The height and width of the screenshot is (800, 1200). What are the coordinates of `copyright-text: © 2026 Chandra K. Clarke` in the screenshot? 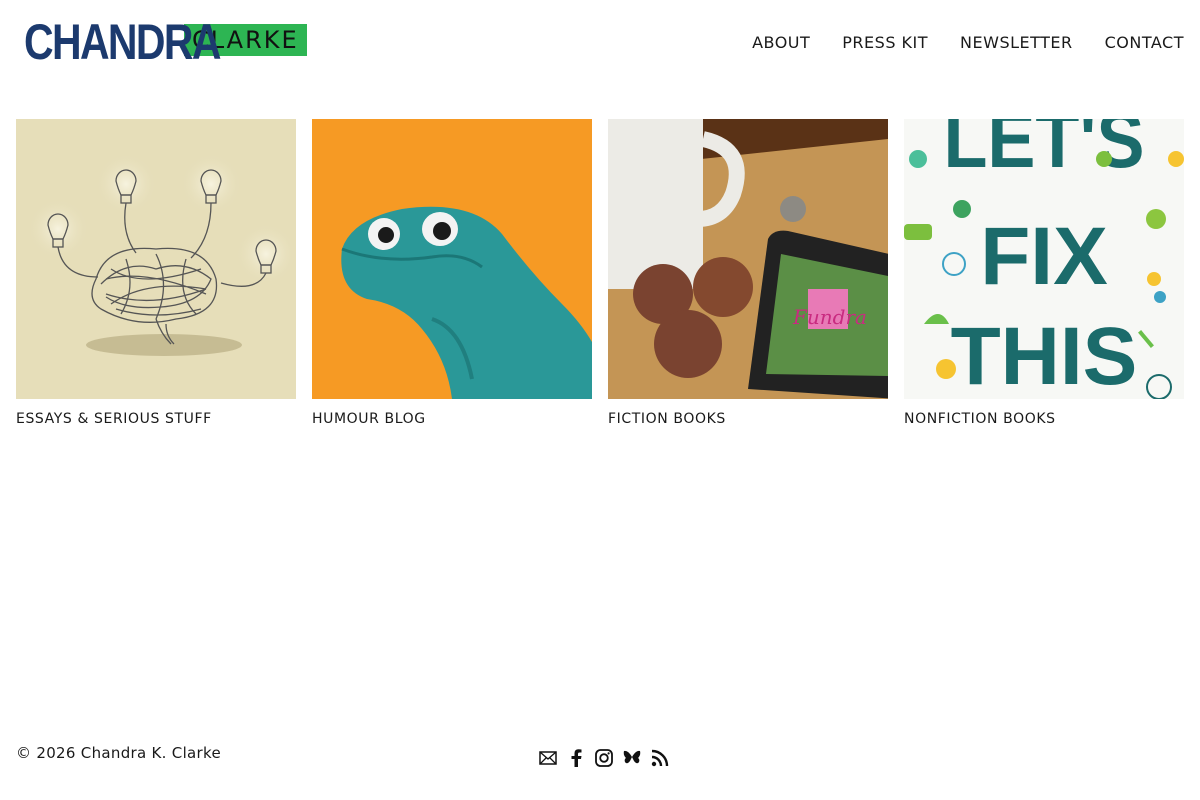 It's located at (118, 753).